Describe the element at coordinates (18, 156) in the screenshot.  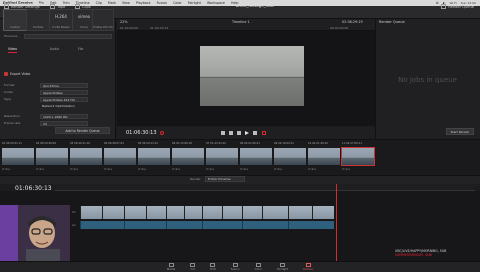
I see `clip-thumbnail: 01 00:29:31:11 ProRes` at that location.